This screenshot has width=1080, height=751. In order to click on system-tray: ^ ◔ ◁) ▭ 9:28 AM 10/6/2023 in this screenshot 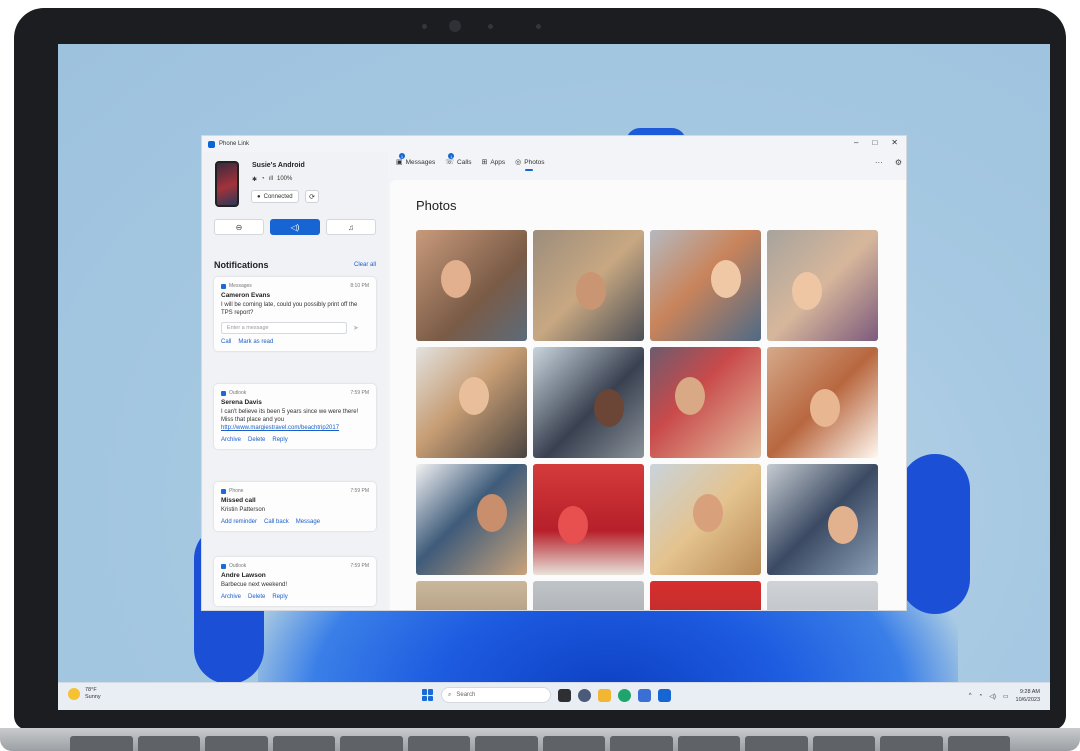, I will do `click(1004, 696)`.